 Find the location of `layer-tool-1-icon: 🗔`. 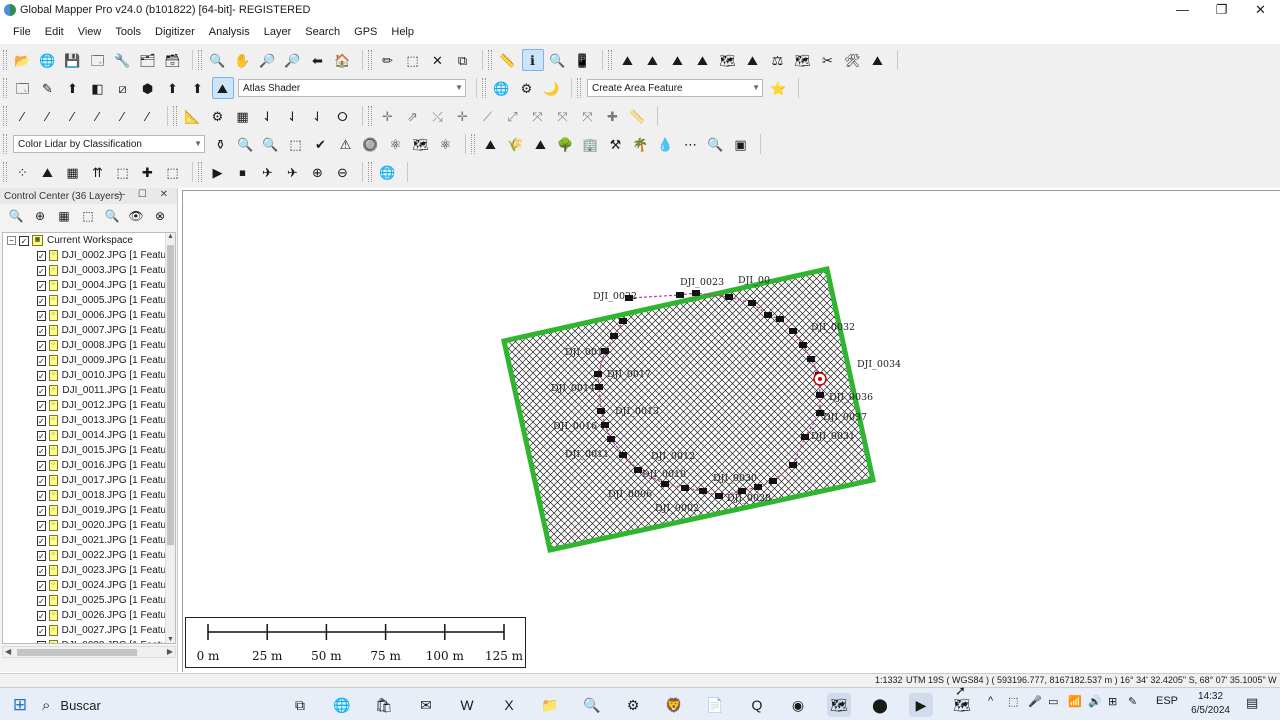

layer-tool-1-icon: 🗔 is located at coordinates (23, 88).